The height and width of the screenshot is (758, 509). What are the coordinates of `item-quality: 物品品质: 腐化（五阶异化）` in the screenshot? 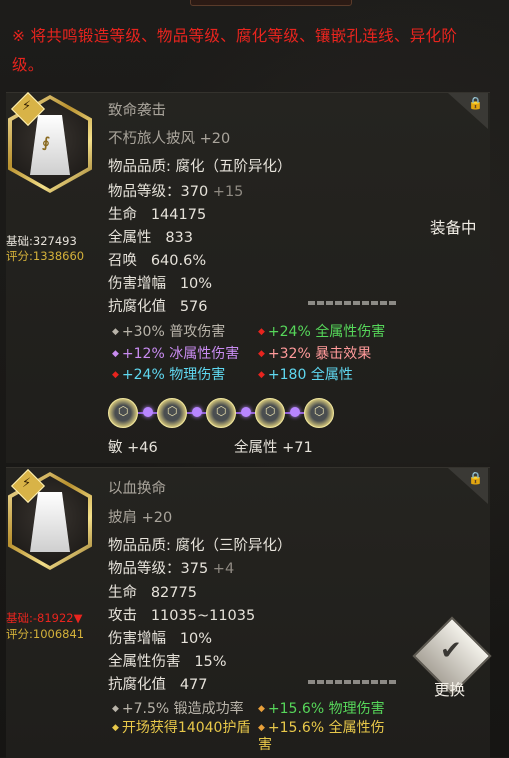 It's located at (200, 165).